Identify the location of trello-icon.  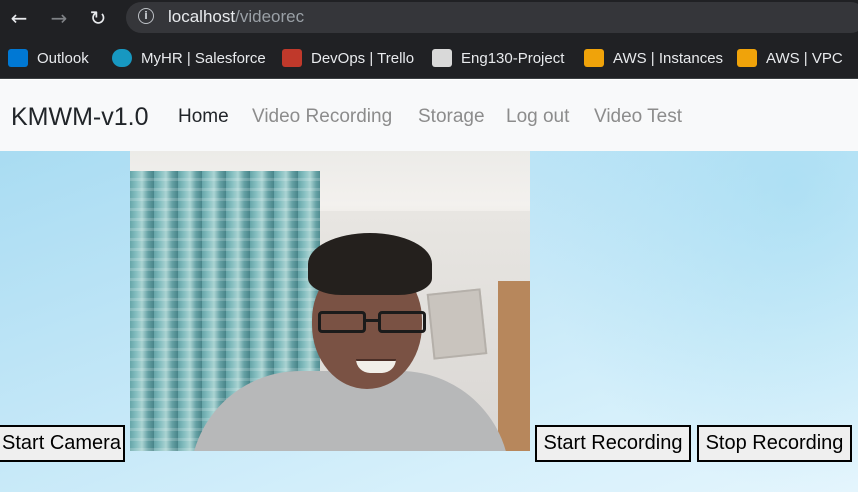
(292, 58).